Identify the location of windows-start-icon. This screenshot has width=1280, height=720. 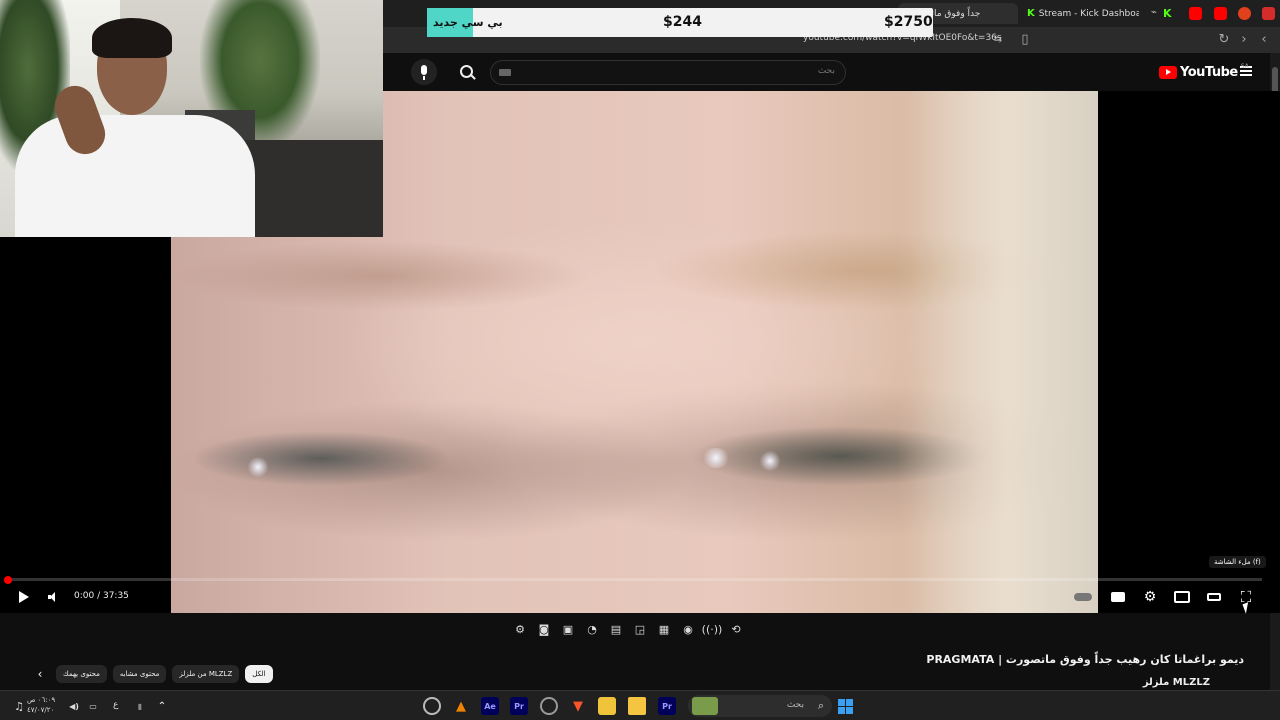
(845, 706).